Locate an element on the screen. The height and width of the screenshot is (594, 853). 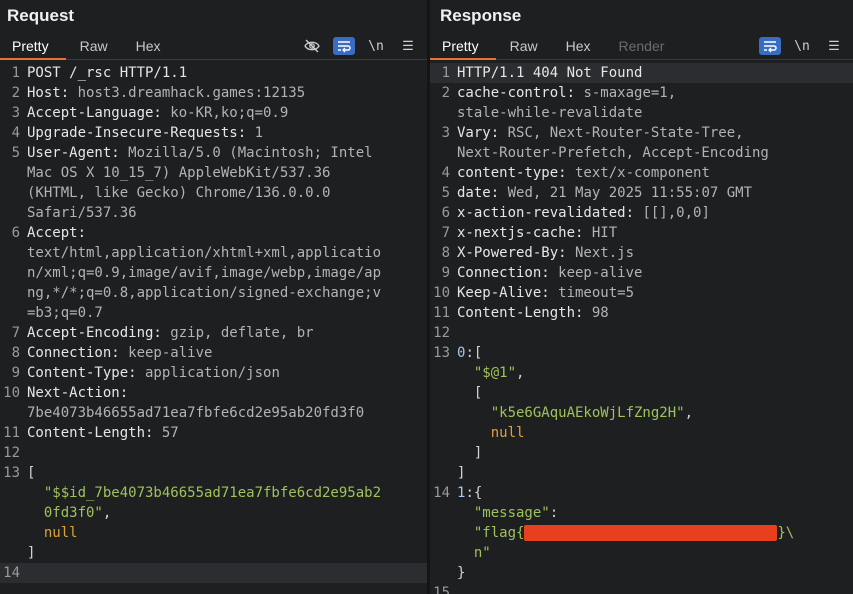
code-line: 1 POST /_rsc HTTP/1.1 is located at coordinates (213, 73).